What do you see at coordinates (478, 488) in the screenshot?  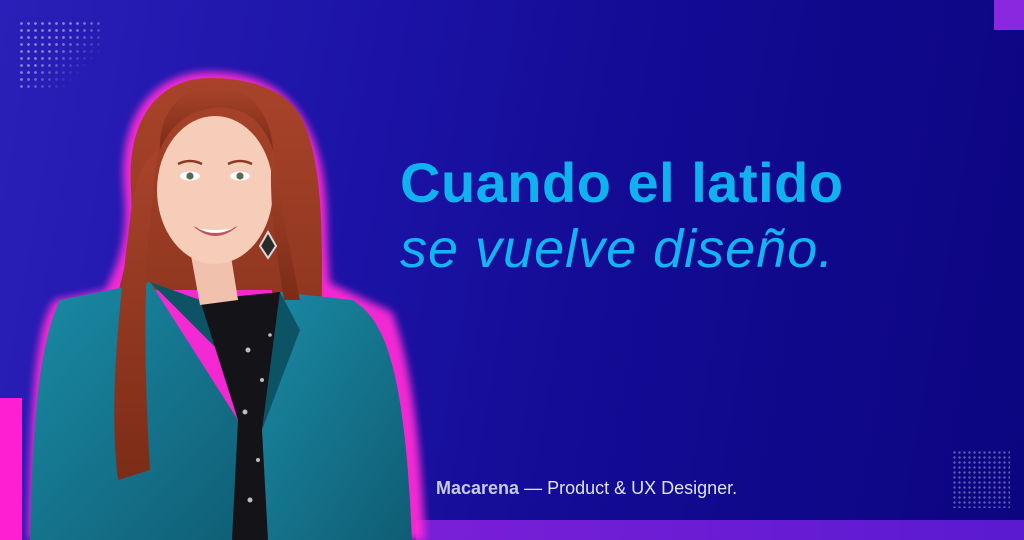 I see `caption-name: Macarena` at bounding box center [478, 488].